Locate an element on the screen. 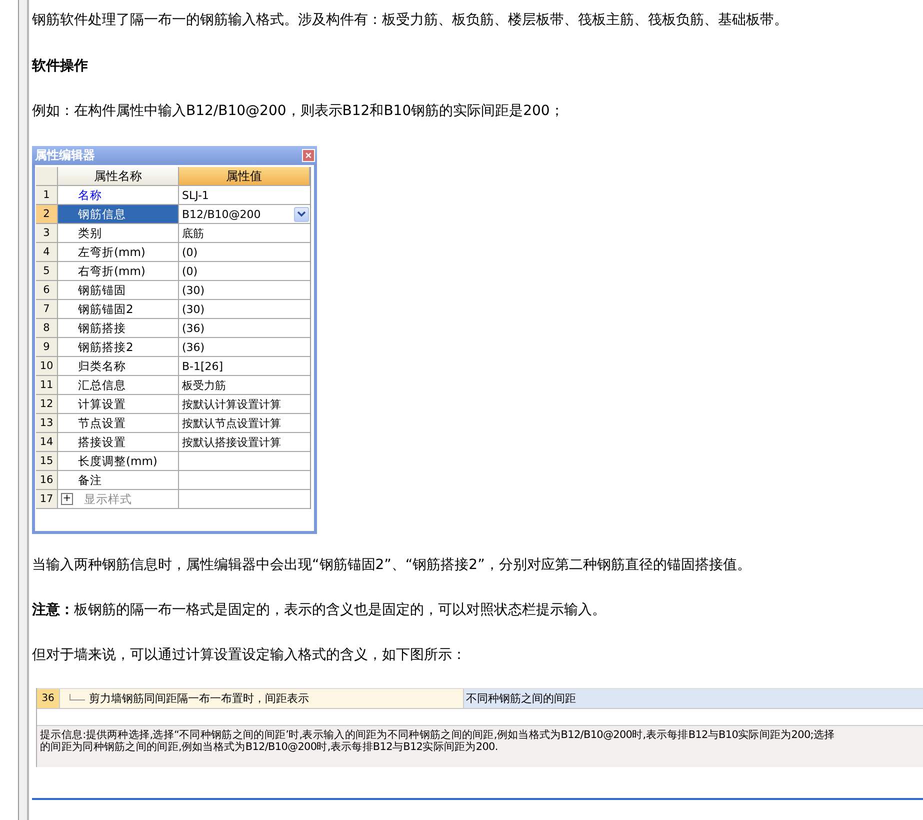 The height and width of the screenshot is (820, 923). property-name-cell: + 显示样式 is located at coordinates (118, 499).